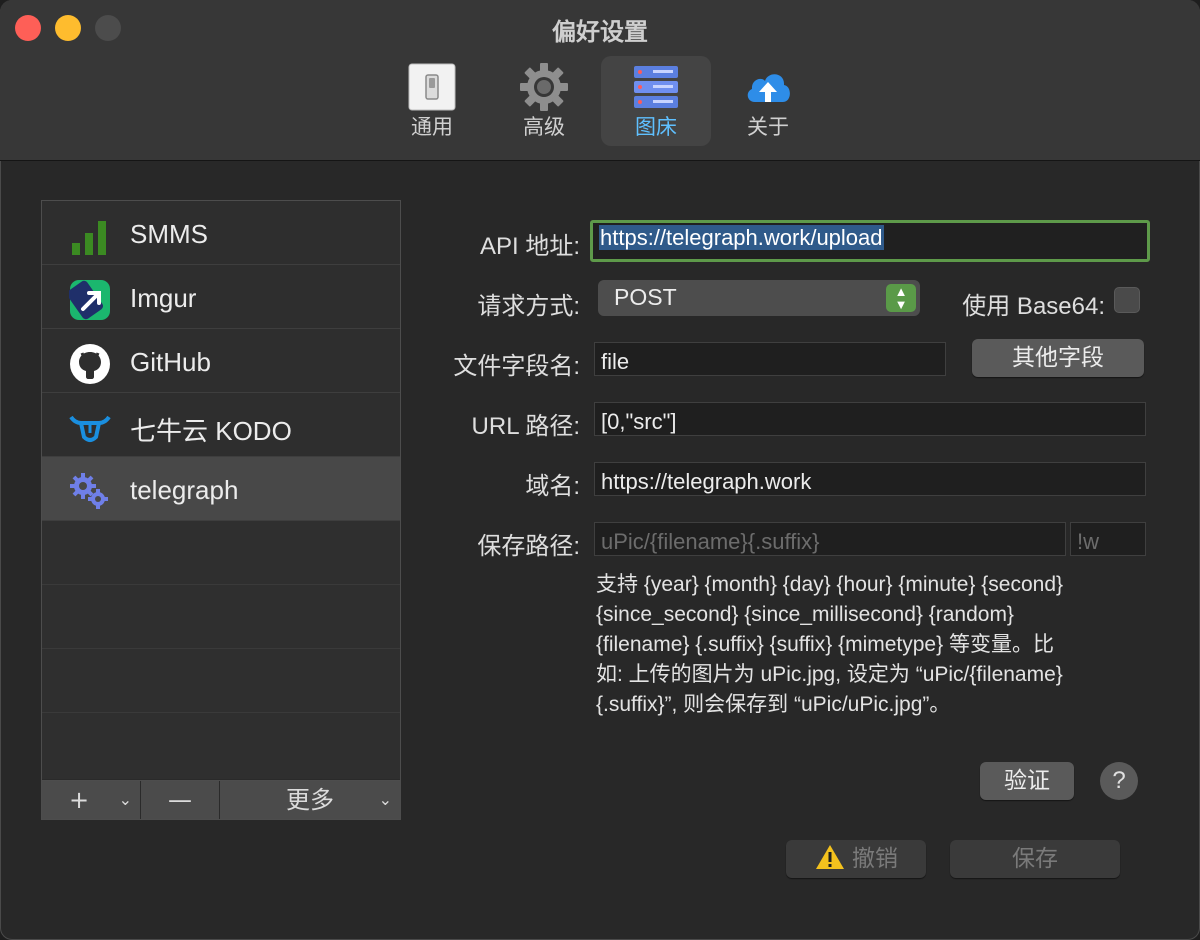  I want to click on domain-label: 域名:, so click(552, 486).